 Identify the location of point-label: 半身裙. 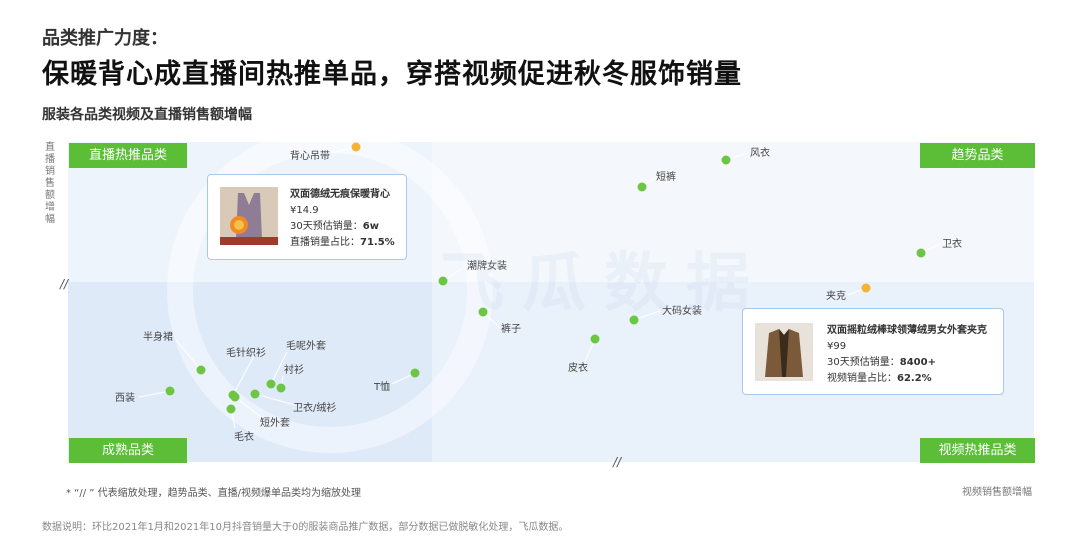
(158, 336).